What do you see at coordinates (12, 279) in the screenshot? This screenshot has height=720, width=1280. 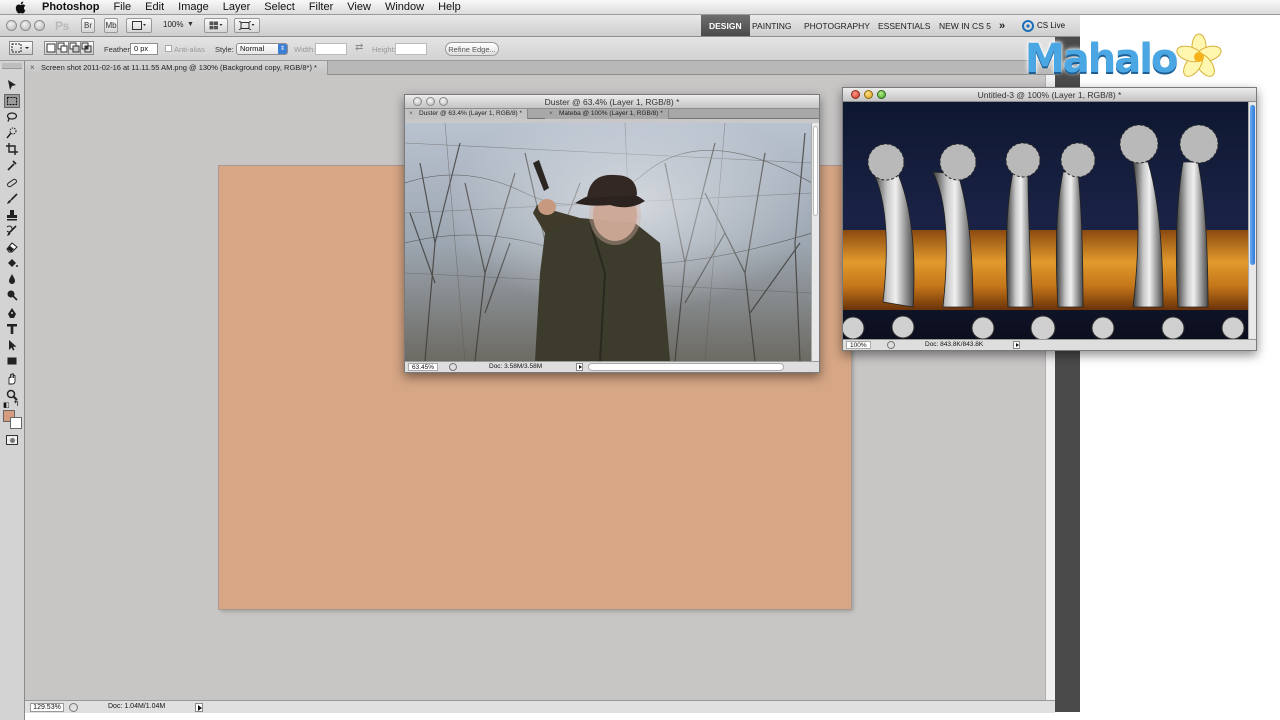 I see `blur-icon` at bounding box center [12, 279].